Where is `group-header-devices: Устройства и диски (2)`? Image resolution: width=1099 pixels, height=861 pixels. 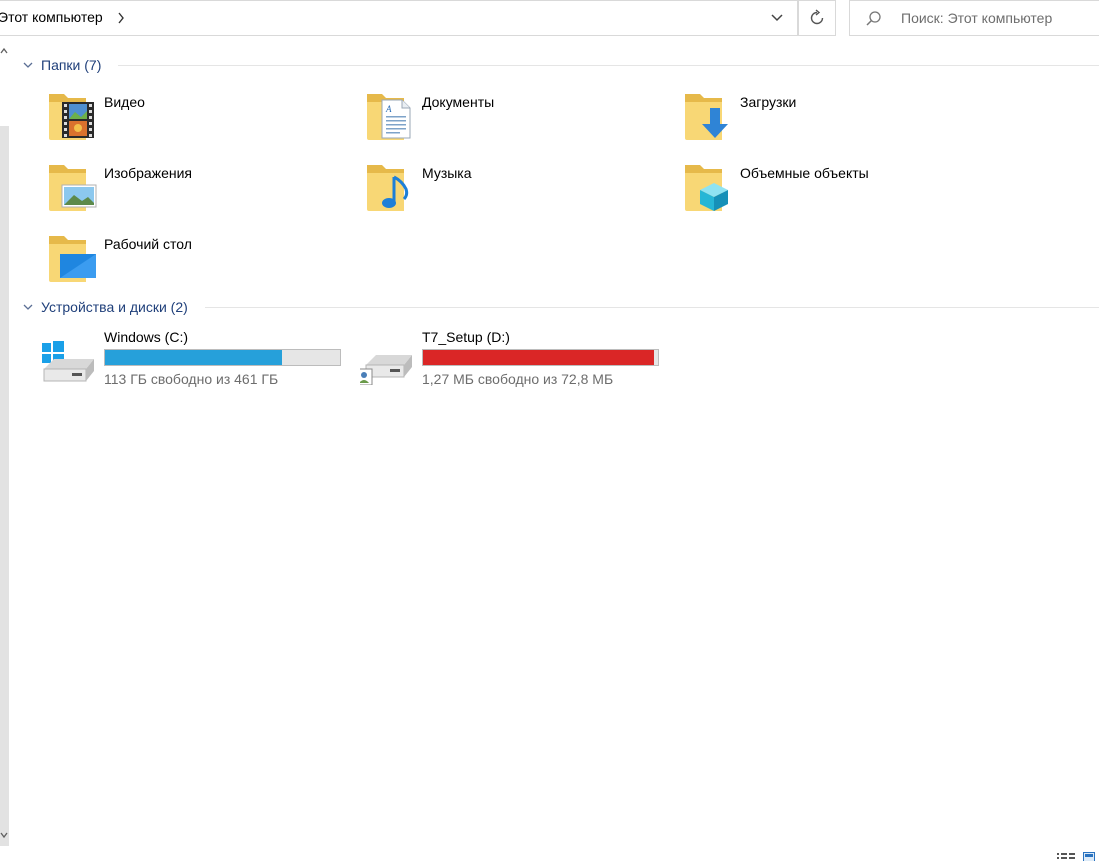
group-header-devices: Устройства и диски (2) is located at coordinates (105, 307).